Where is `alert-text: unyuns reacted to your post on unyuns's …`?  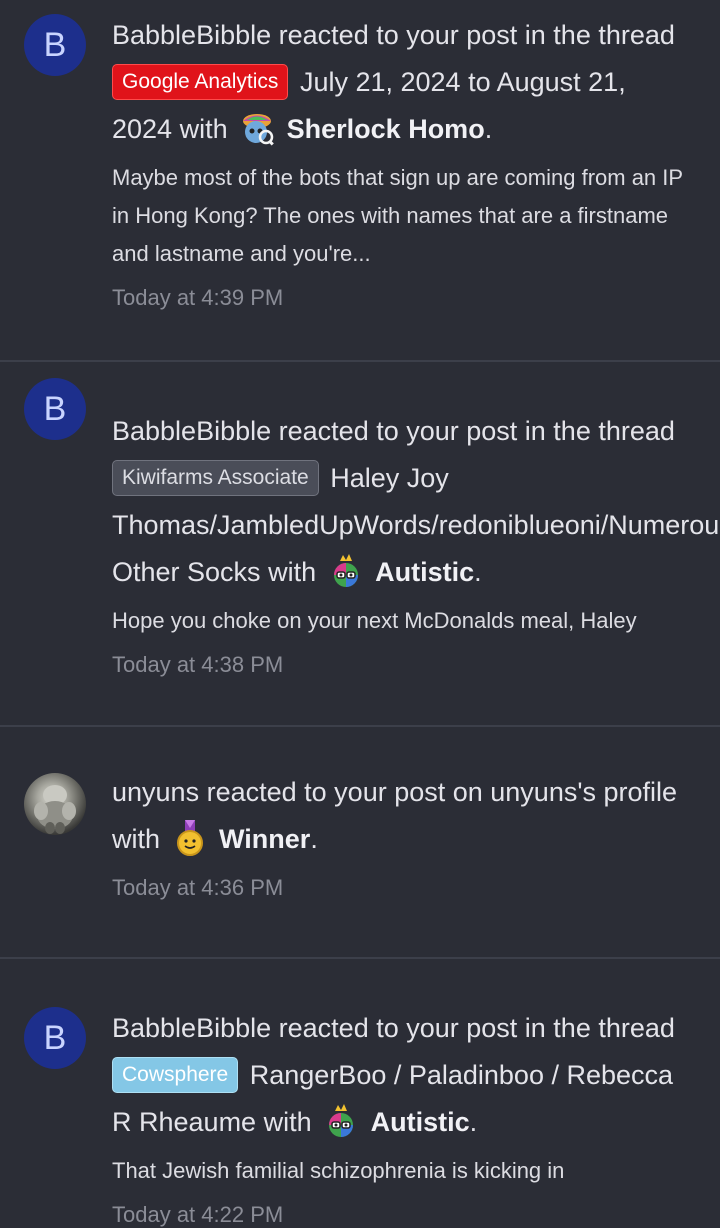 alert-text: unyuns reacted to your post on unyuns's … is located at coordinates (402, 816).